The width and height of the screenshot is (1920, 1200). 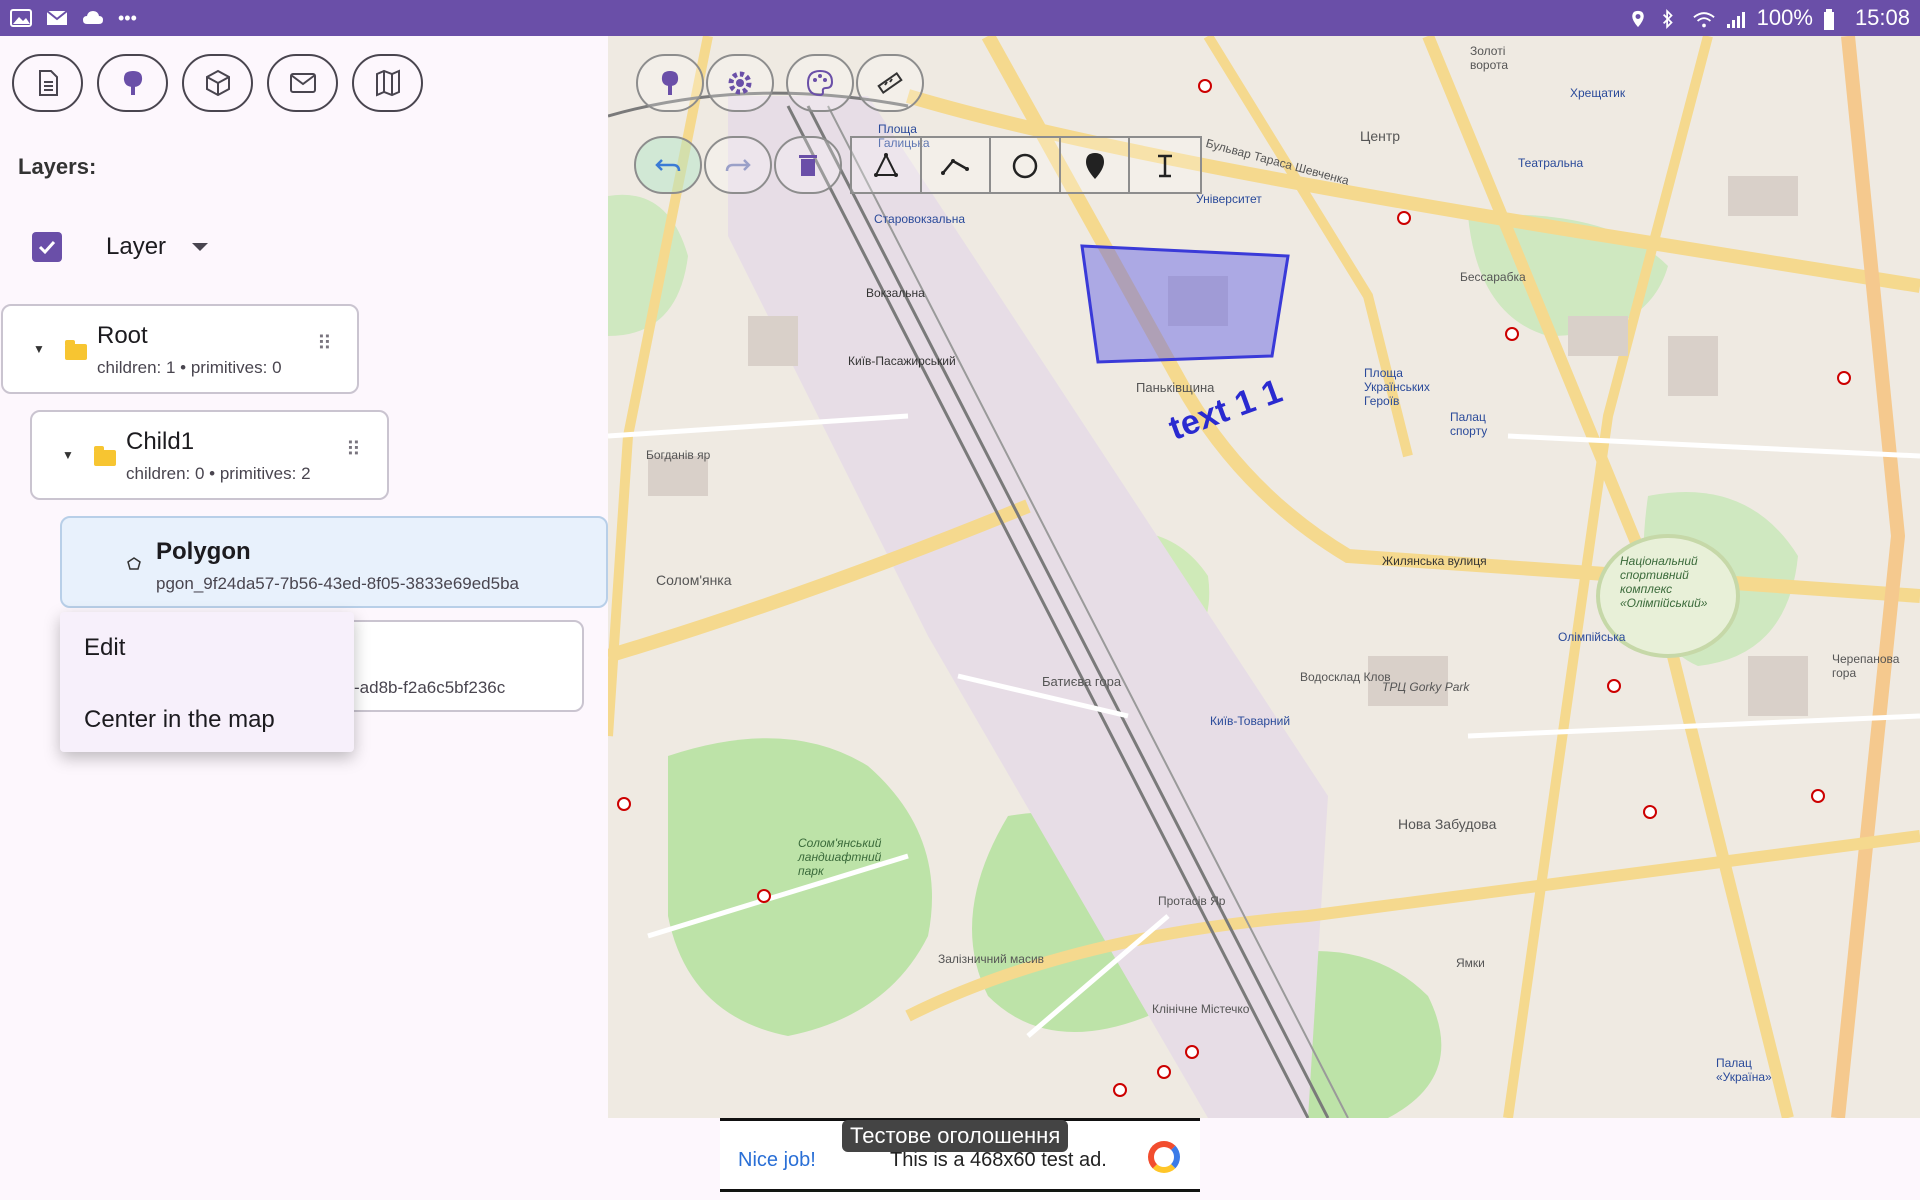 What do you see at coordinates (189, 367) in the screenshot?
I see `node-subtitle: children: 1 • primitives: 0` at bounding box center [189, 367].